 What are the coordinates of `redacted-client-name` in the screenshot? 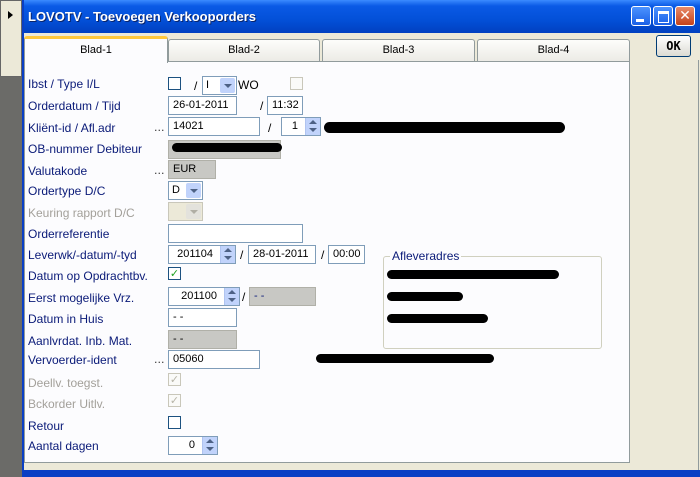 It's located at (444, 127).